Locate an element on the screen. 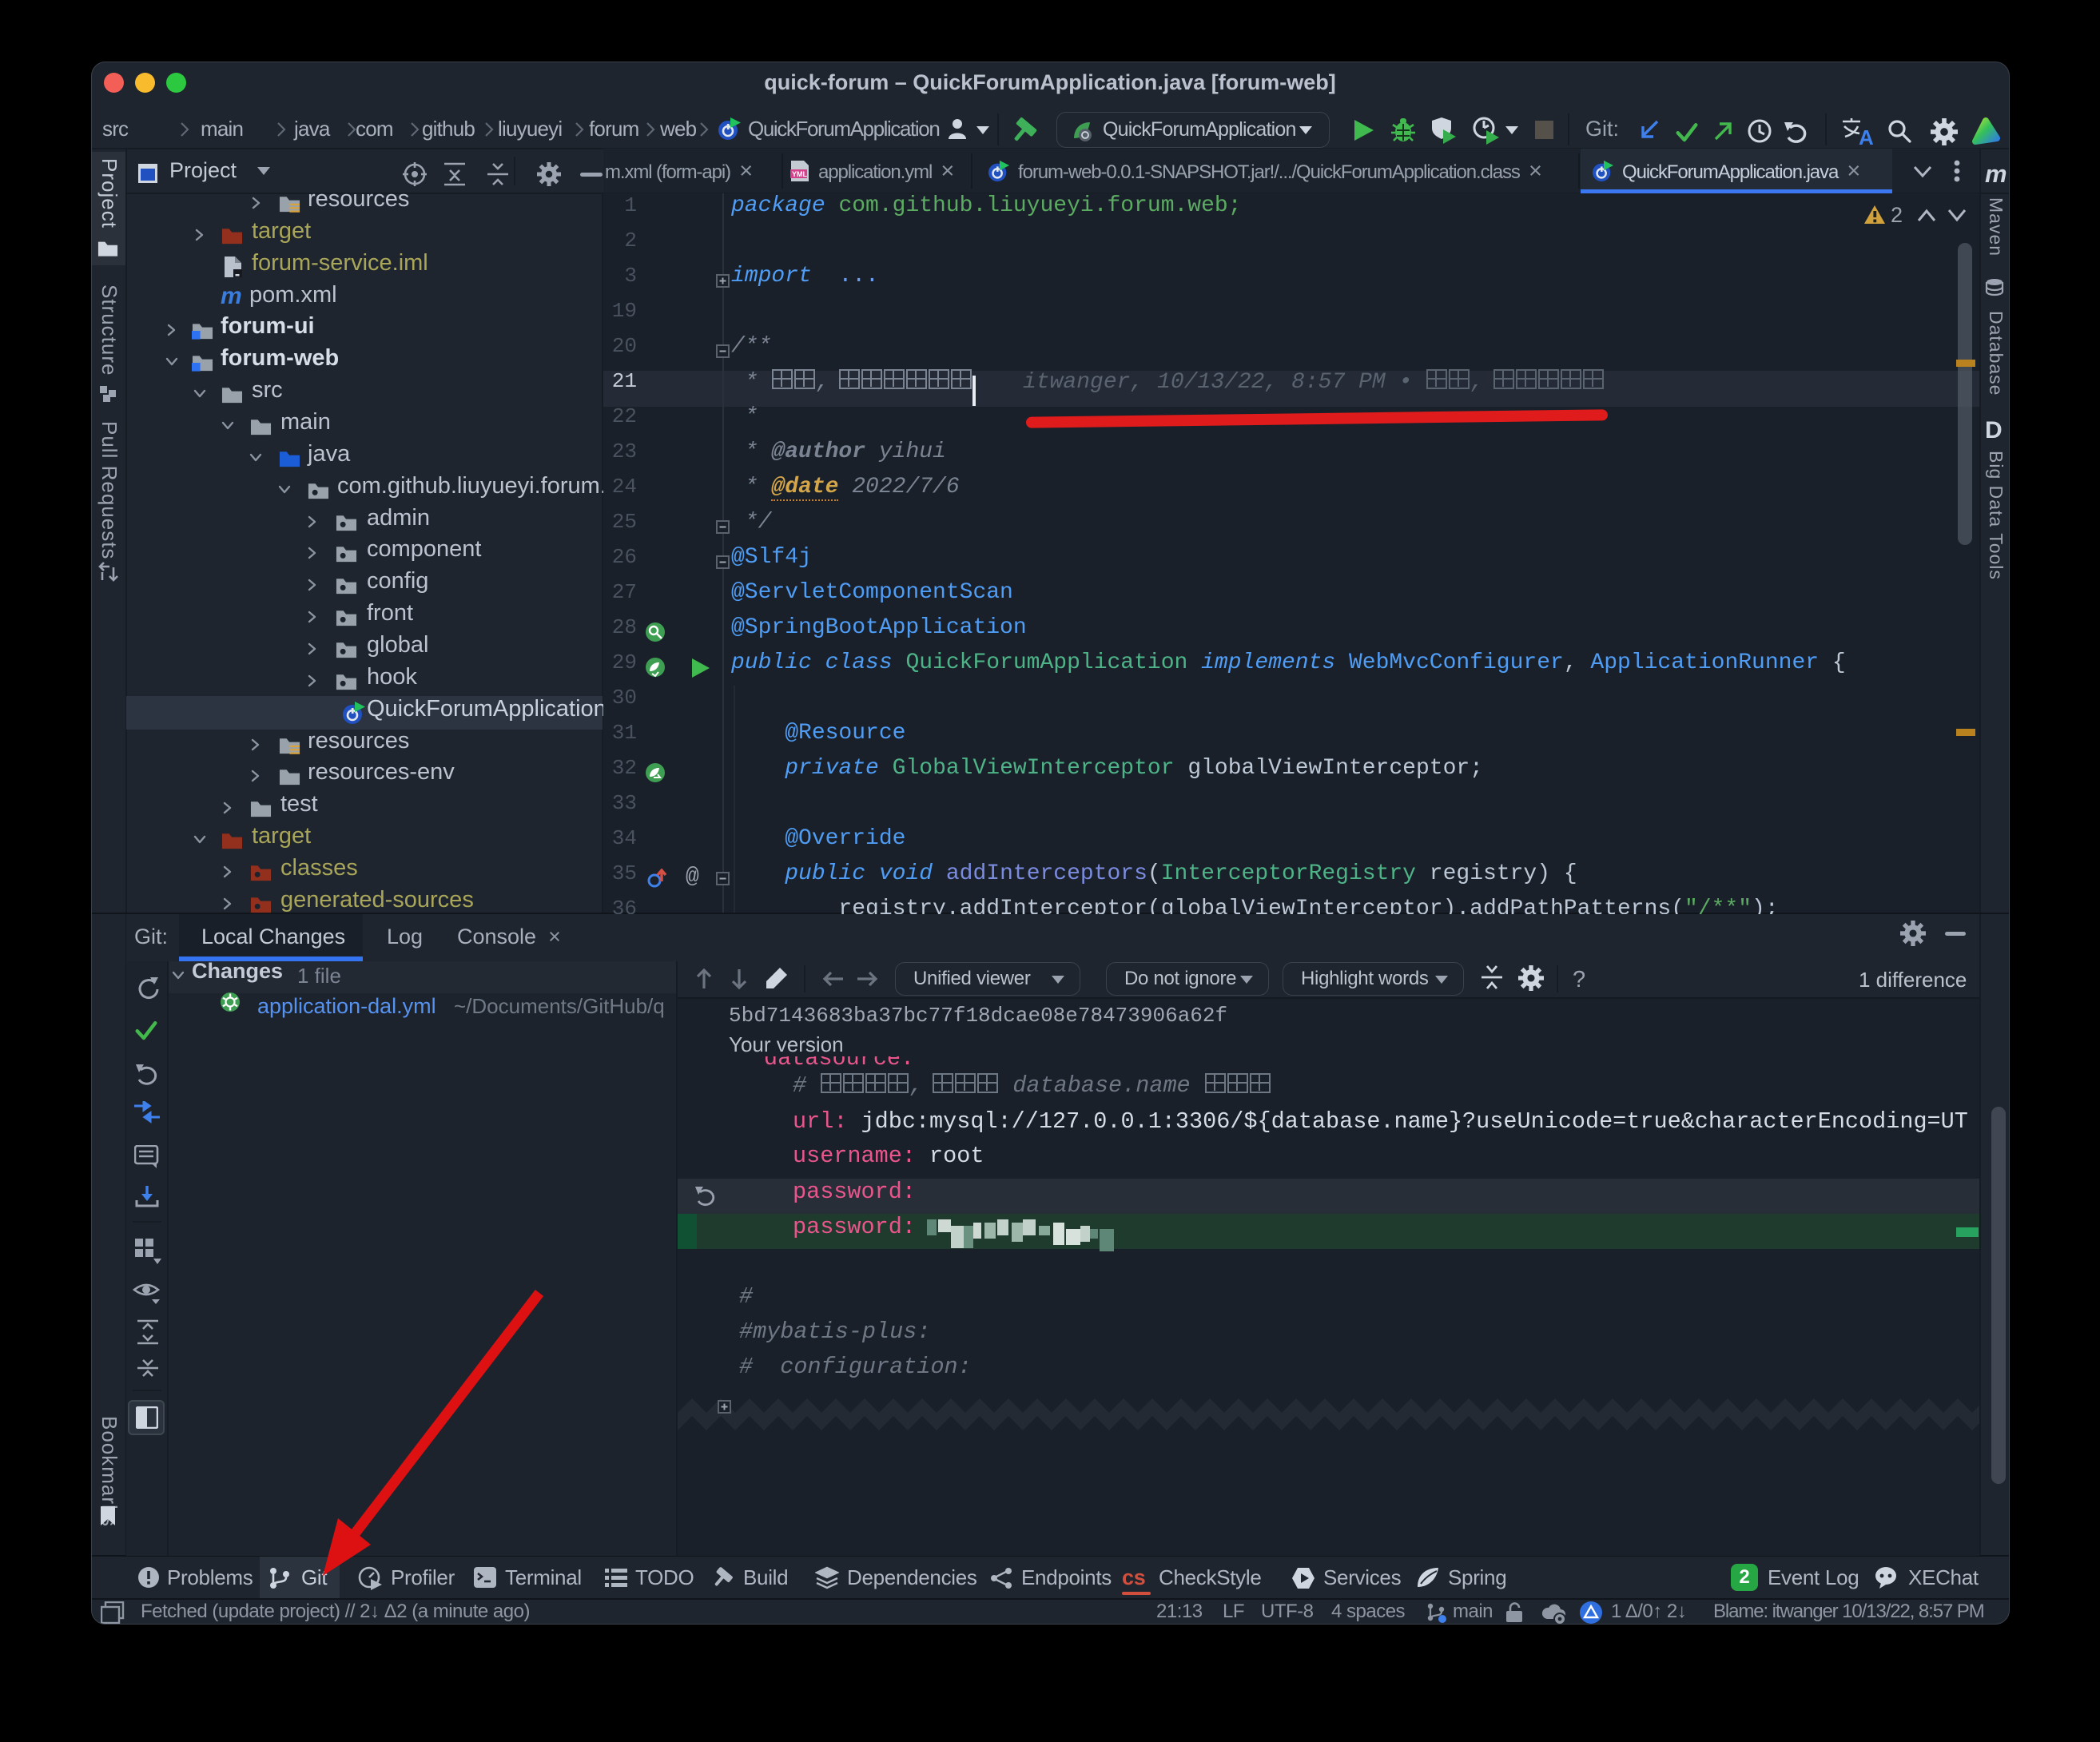  svg-text: A is located at coordinates (1866, 135).